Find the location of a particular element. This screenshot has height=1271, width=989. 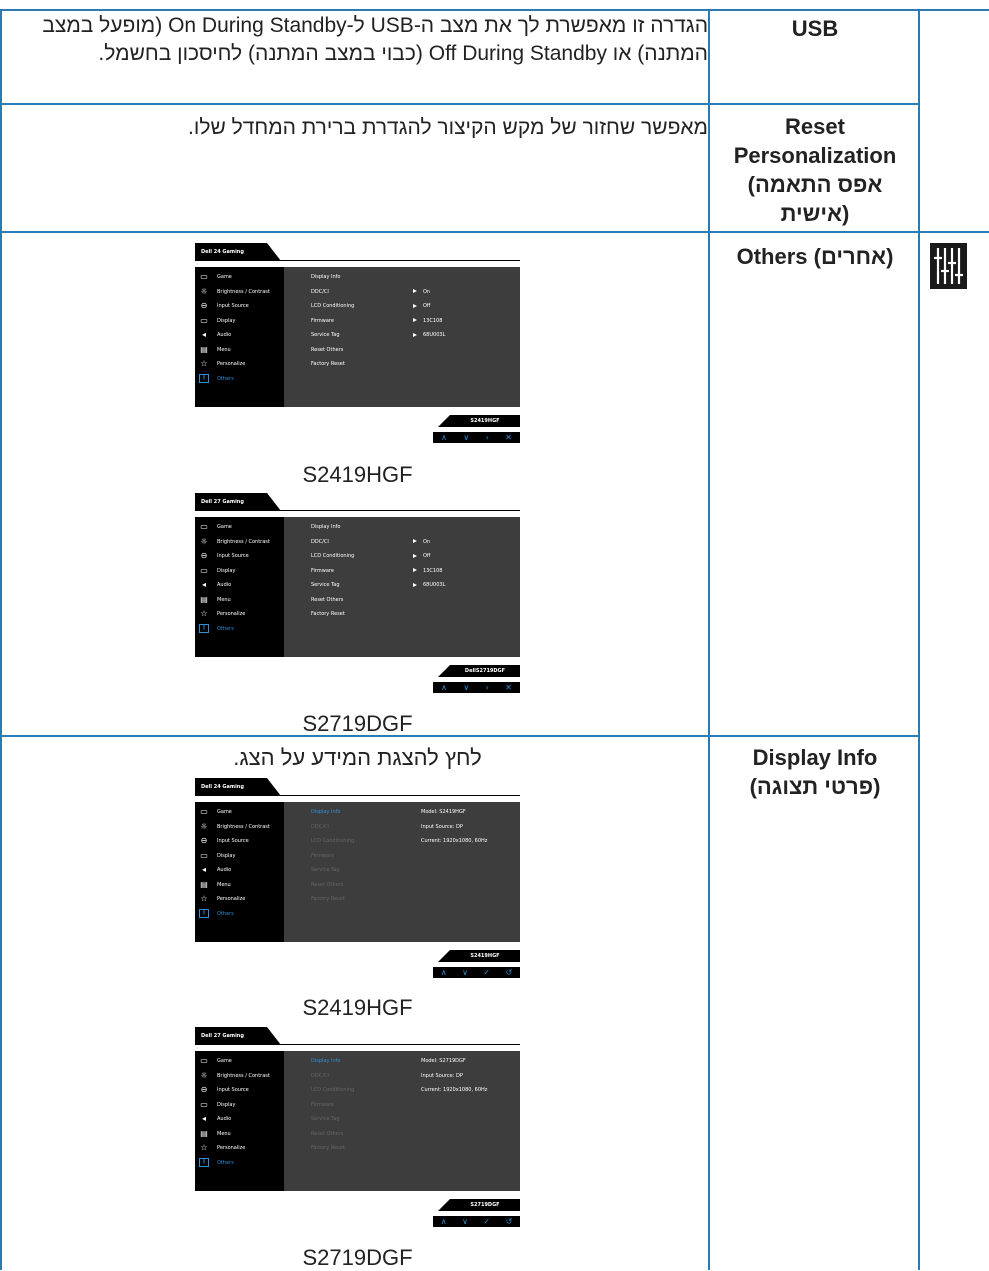

heading-line: אישית) is located at coordinates (815, 213).